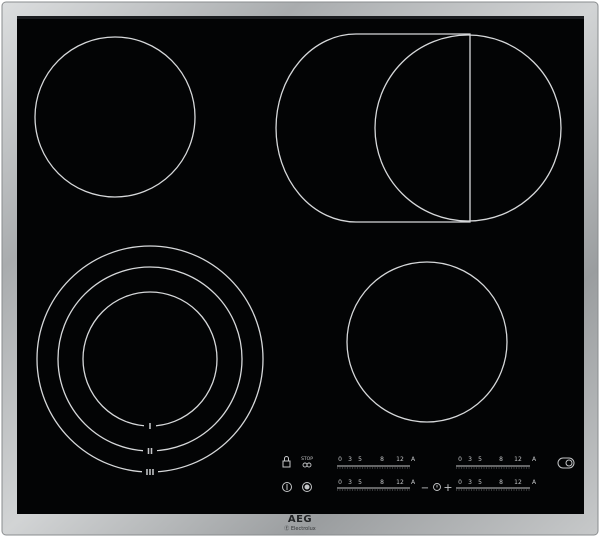 This screenshot has height=537, width=600. I want to click on brand-logo: AEG, so click(300, 519).